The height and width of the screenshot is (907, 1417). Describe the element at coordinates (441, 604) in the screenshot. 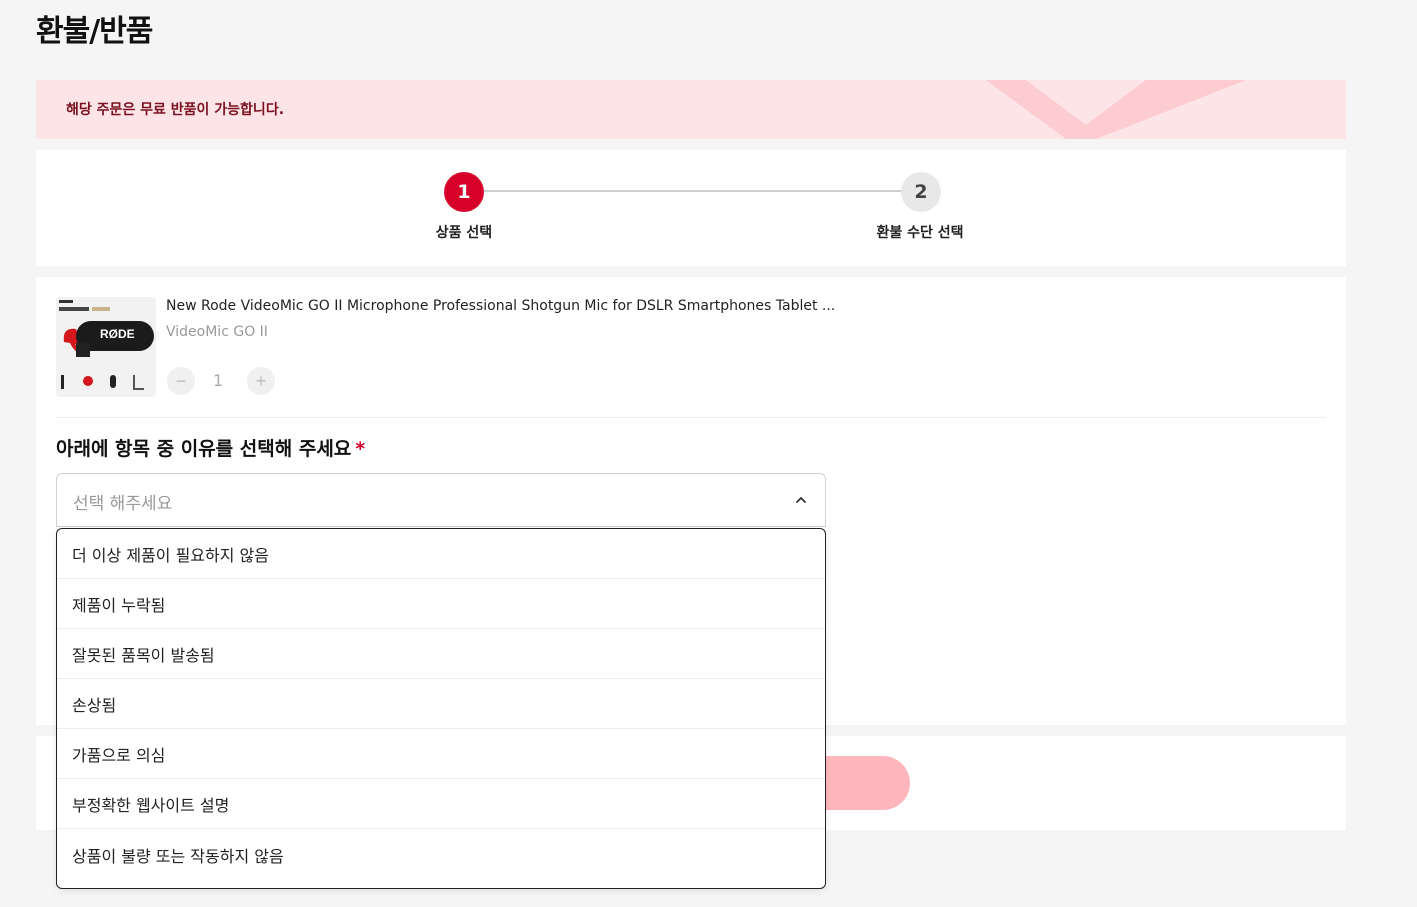

I see `reason-option: 제품이 누락됨` at that location.